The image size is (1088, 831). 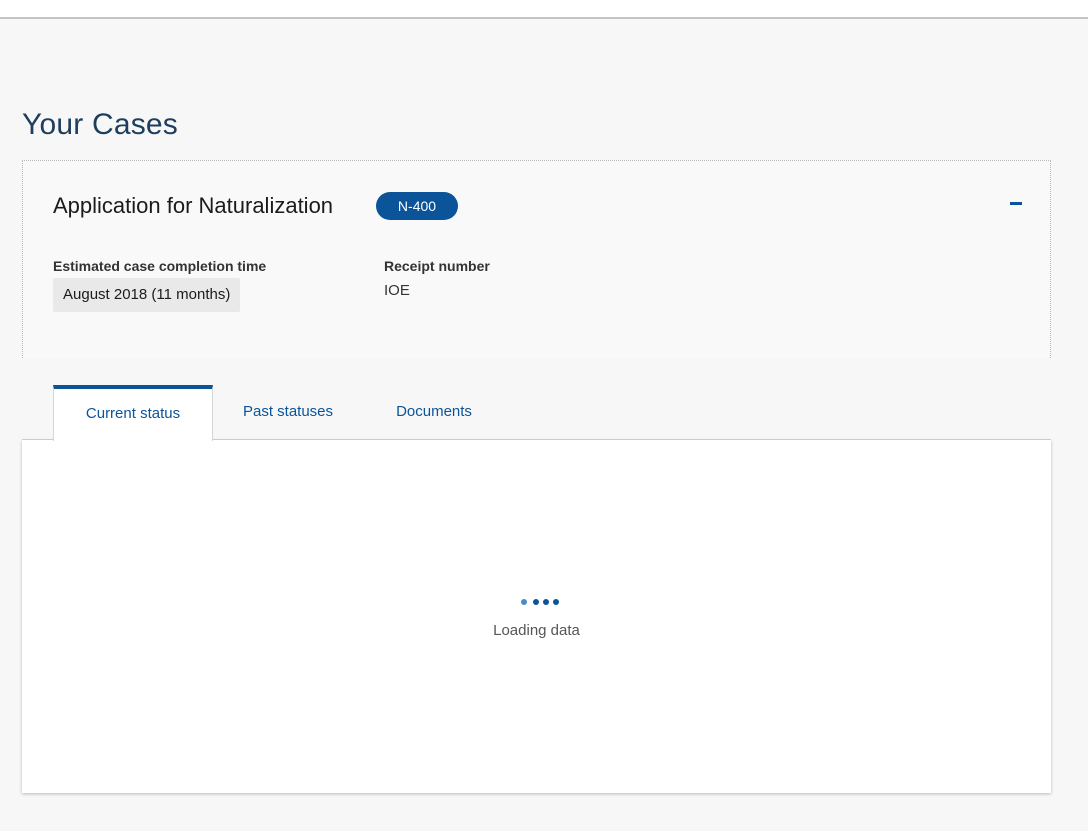 What do you see at coordinates (434, 412) in the screenshot?
I see `tab-documents: Documents` at bounding box center [434, 412].